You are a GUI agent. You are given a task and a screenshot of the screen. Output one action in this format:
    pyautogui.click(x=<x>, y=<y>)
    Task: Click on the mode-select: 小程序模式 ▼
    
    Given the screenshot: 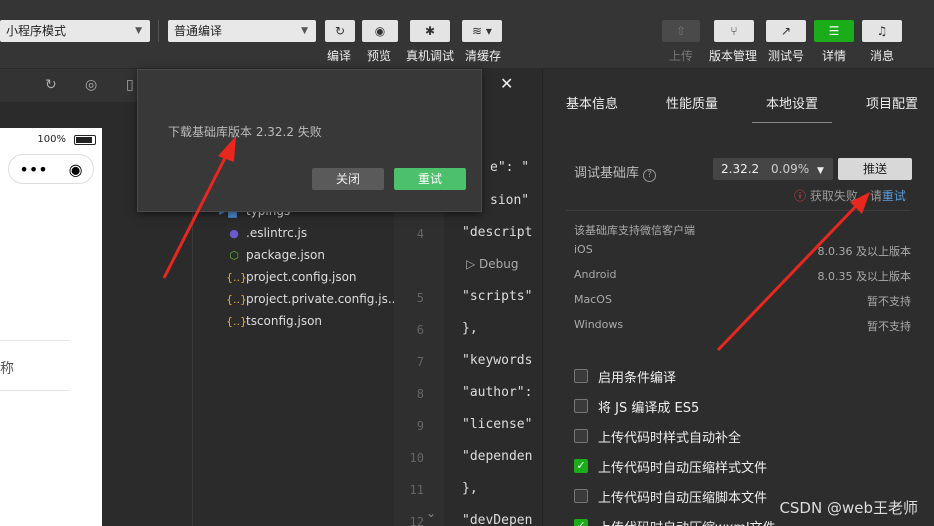 What is the action you would take?
    pyautogui.click(x=75, y=31)
    